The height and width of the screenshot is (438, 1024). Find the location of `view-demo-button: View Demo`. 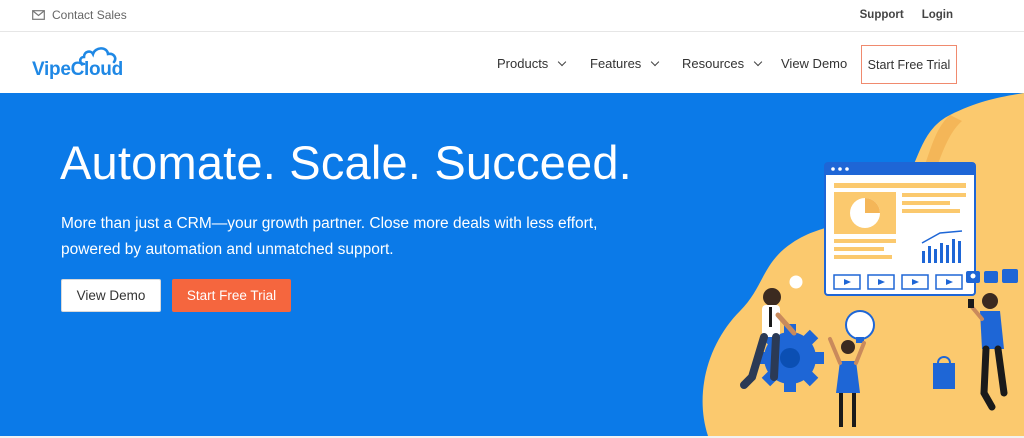

view-demo-button: View Demo is located at coordinates (111, 295).